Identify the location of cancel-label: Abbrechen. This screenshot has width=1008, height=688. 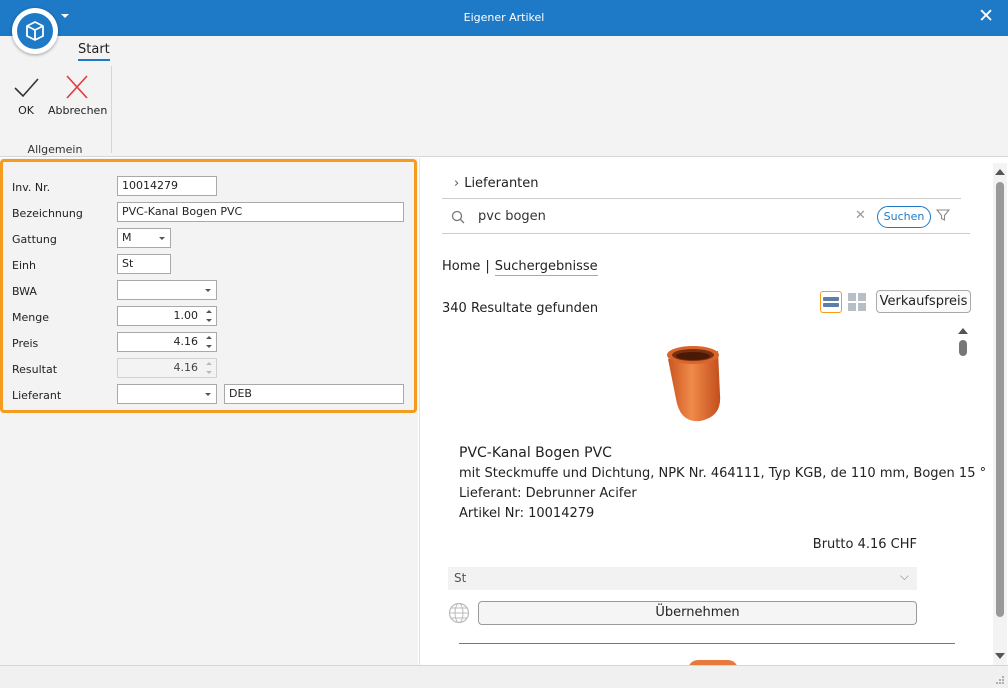
(78, 110).